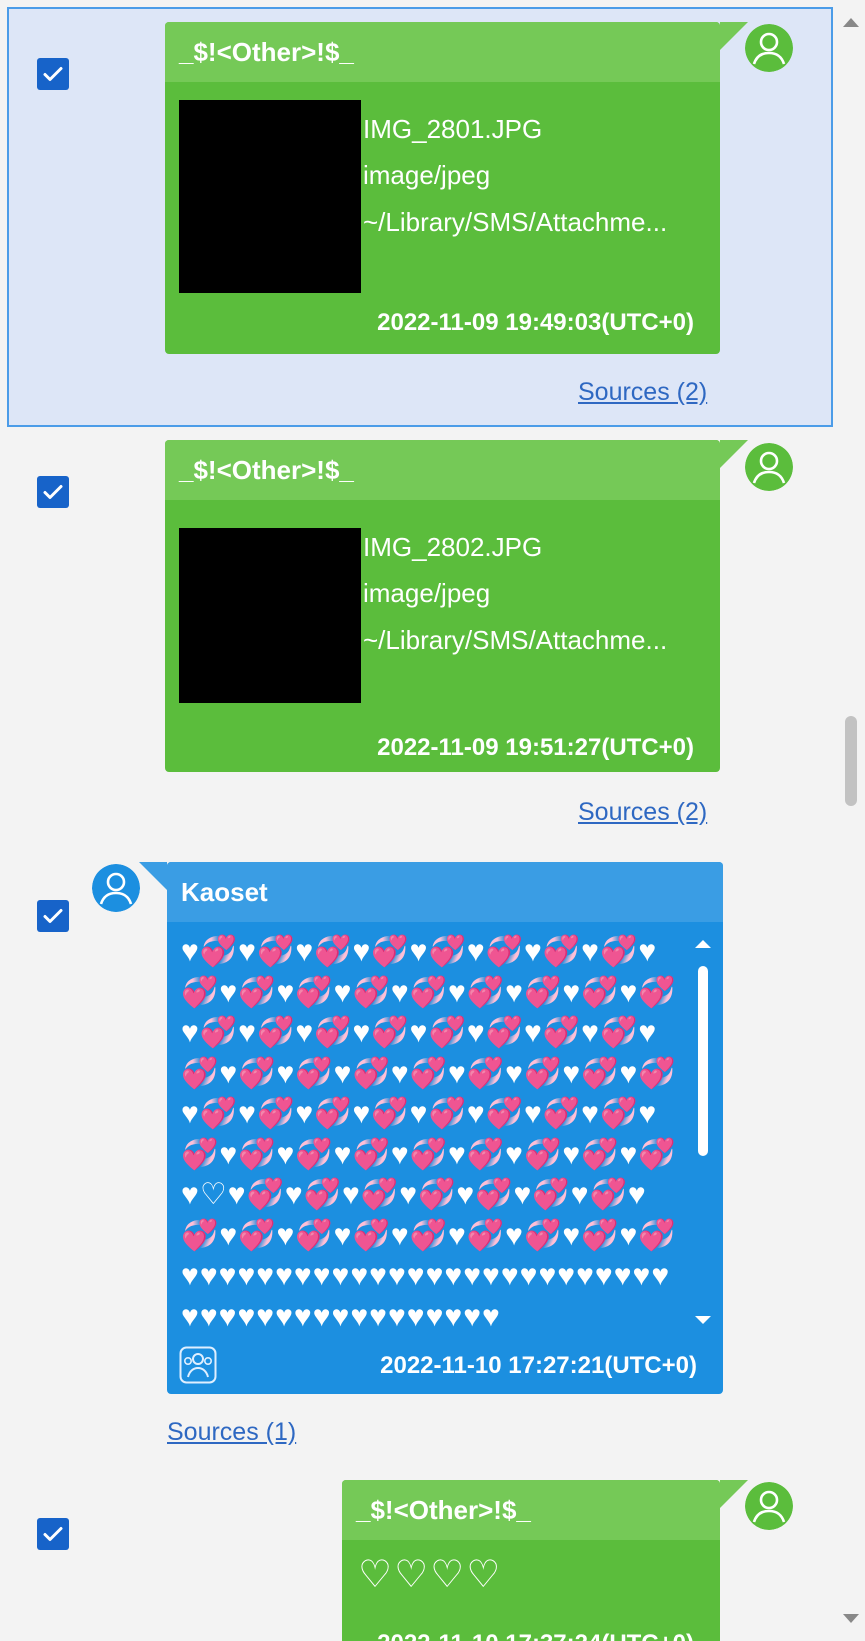 This screenshot has height=1641, width=865. I want to click on message-timestamp: 2022-11-10 17:27:21(UTC+0), so click(538, 1365).